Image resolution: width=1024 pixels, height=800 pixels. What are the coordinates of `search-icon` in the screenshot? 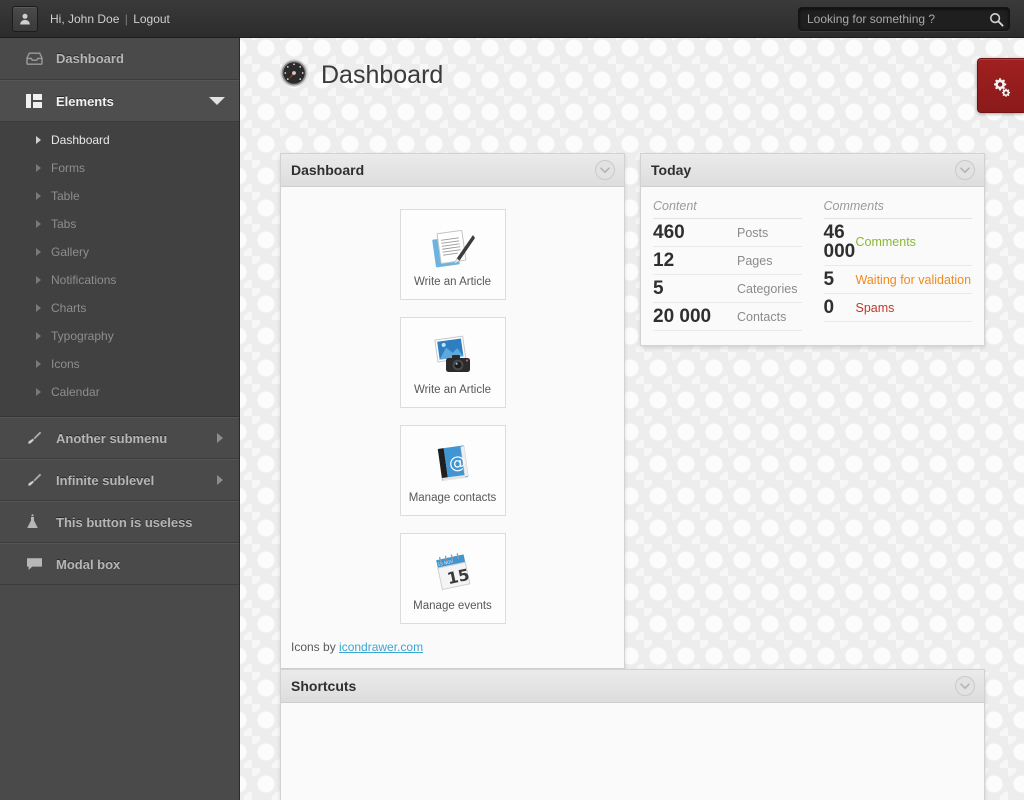 It's located at (996, 19).